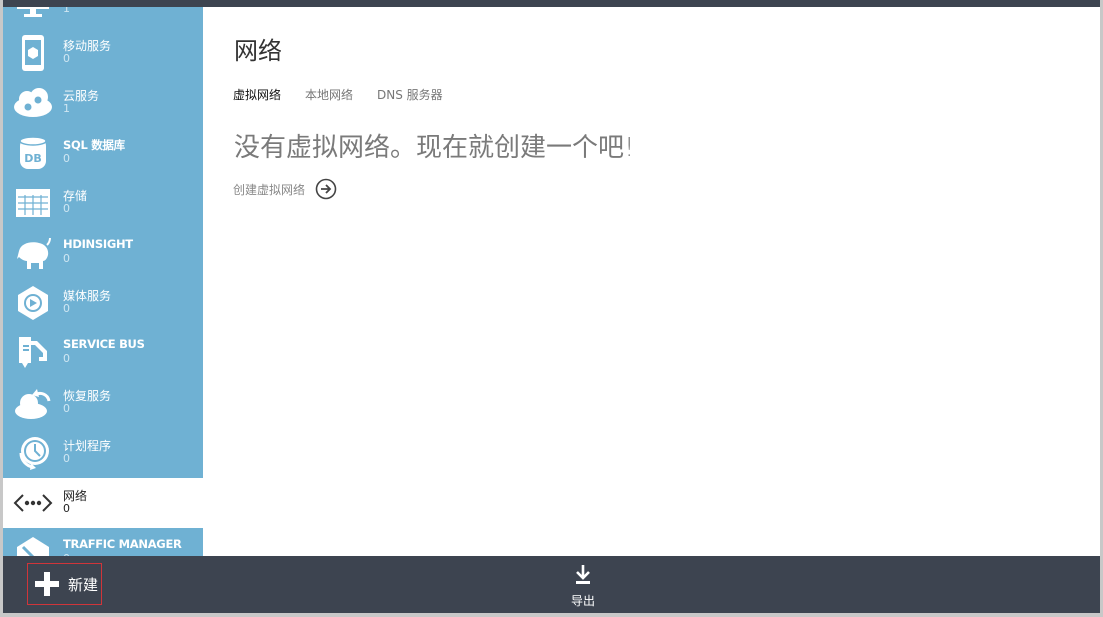 The width and height of the screenshot is (1103, 617). Describe the element at coordinates (104, 344) in the screenshot. I see `sidebar-item-label: SERVICE BUS` at that location.